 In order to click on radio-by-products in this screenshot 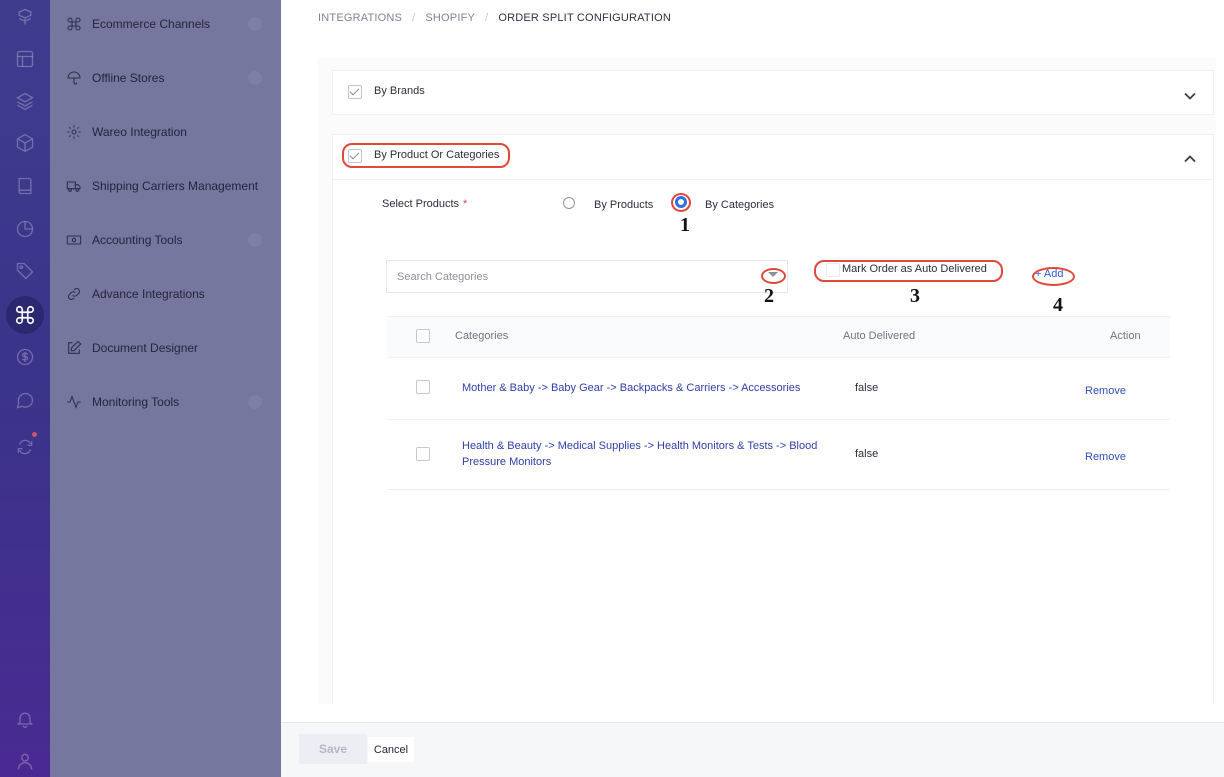, I will do `click(569, 203)`.